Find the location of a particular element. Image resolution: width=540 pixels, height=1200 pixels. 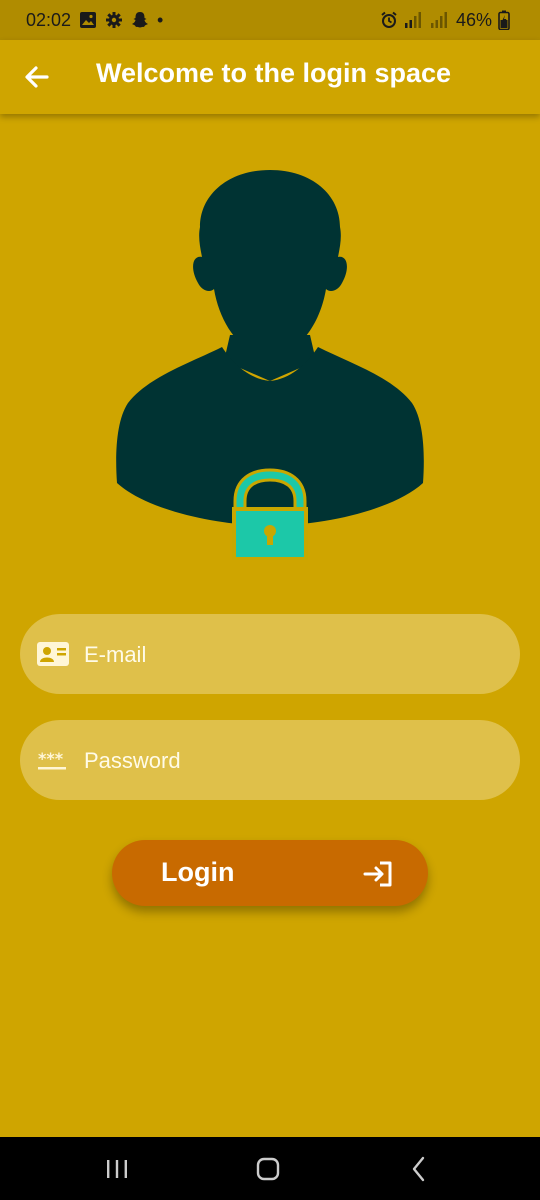

id-card-icon is located at coordinates (53, 654).